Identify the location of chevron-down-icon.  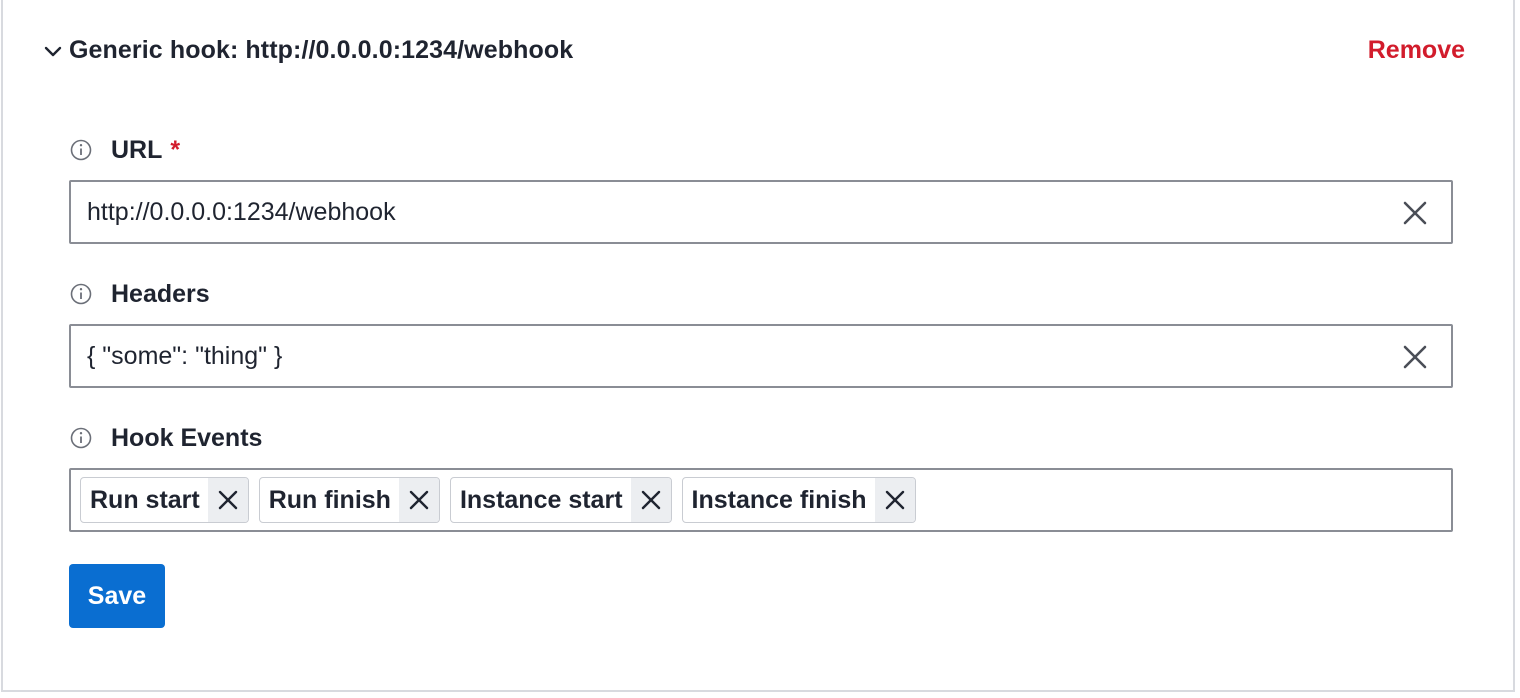
(53, 52).